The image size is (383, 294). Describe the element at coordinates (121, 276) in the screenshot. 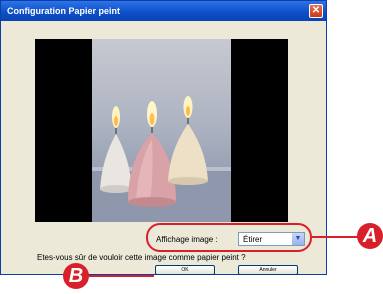

I see `callout-b-line` at that location.